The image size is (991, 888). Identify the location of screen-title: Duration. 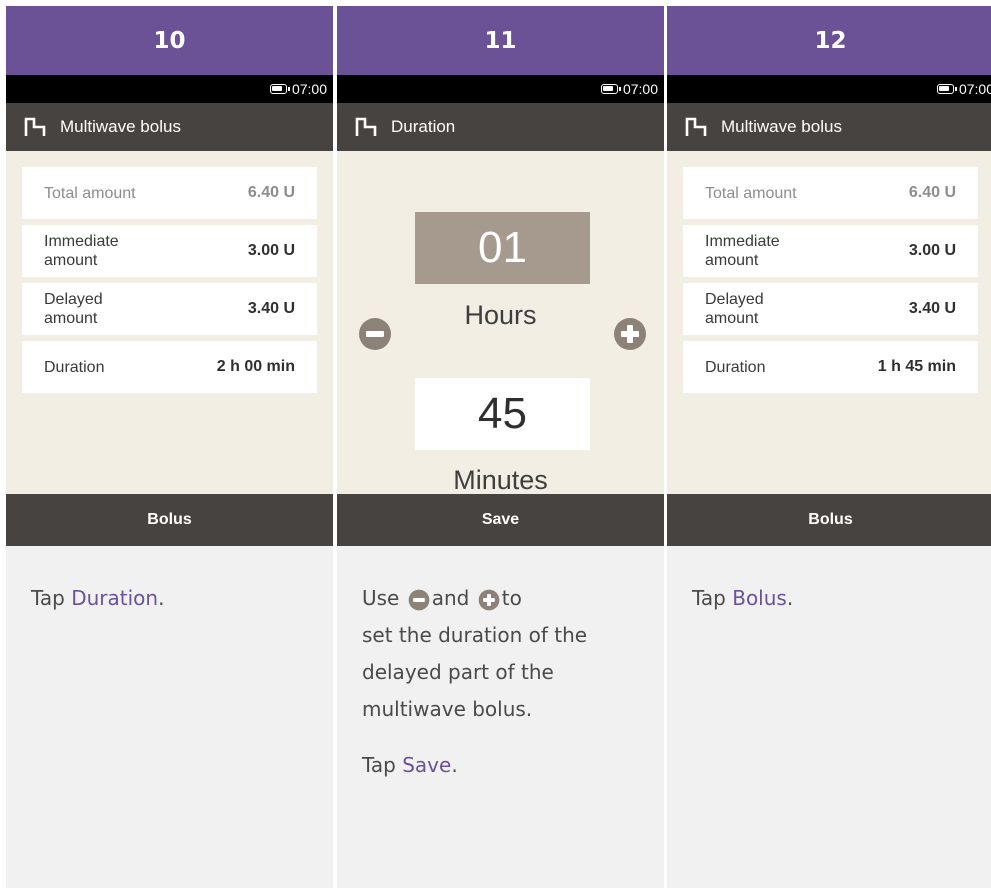
(423, 126).